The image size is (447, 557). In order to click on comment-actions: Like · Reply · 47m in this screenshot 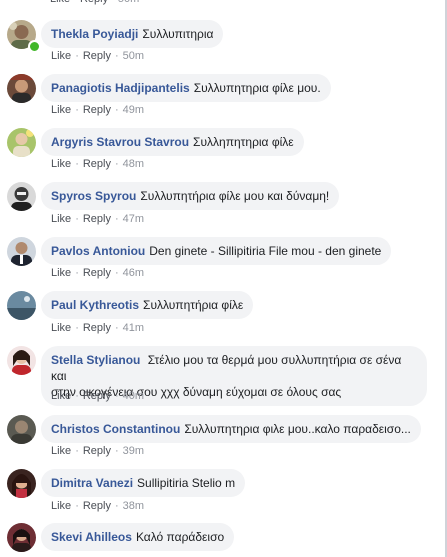, I will do `click(97, 219)`.